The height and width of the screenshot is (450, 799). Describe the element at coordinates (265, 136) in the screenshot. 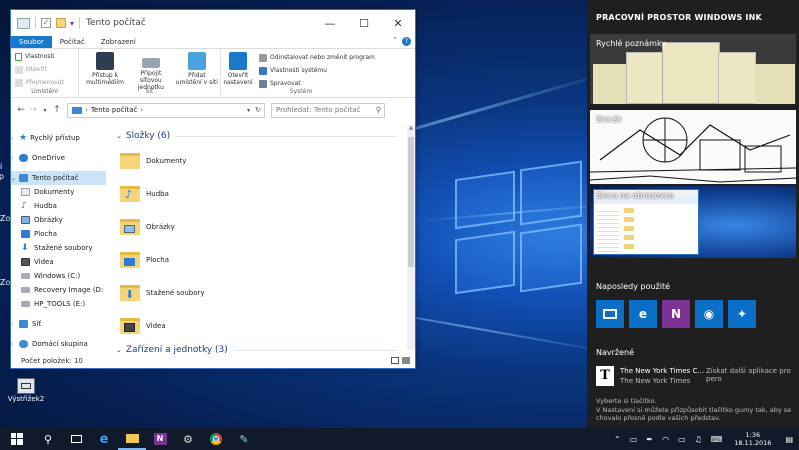

I see `folders-group-header: ⌄ Složky (6)` at that location.